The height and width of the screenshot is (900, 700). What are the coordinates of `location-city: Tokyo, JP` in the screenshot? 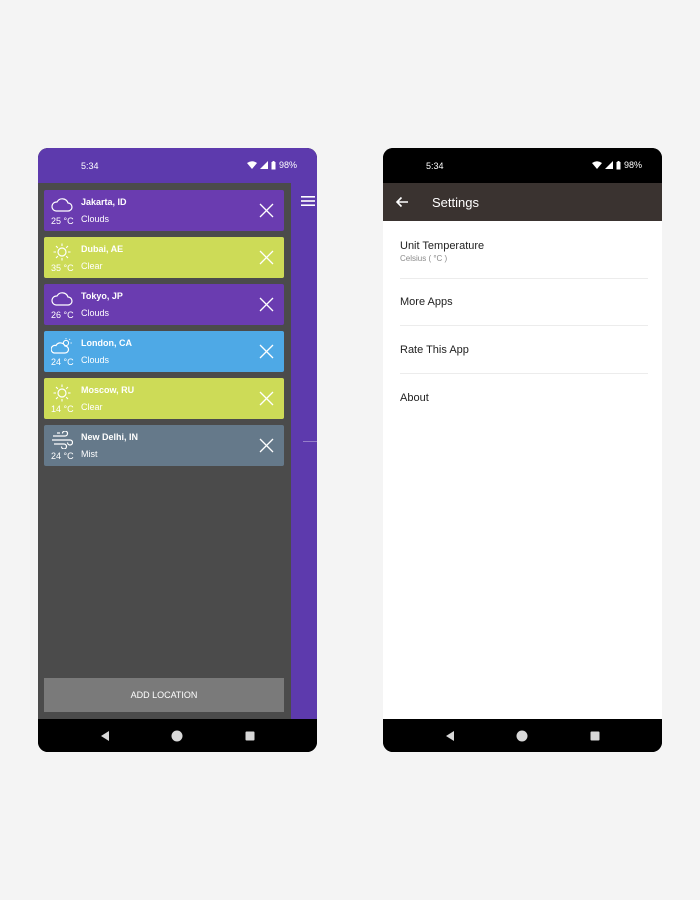 It's located at (102, 296).